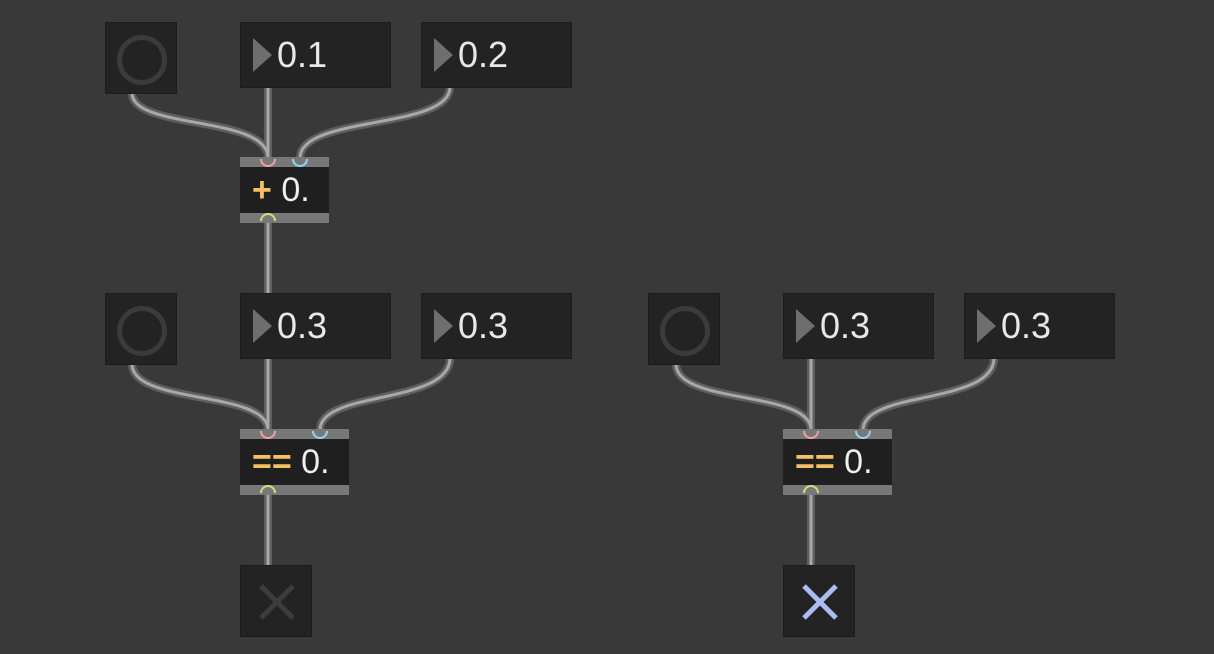 This screenshot has width=1214, height=654. I want to click on plus-operator-object: + 0., so click(284, 190).